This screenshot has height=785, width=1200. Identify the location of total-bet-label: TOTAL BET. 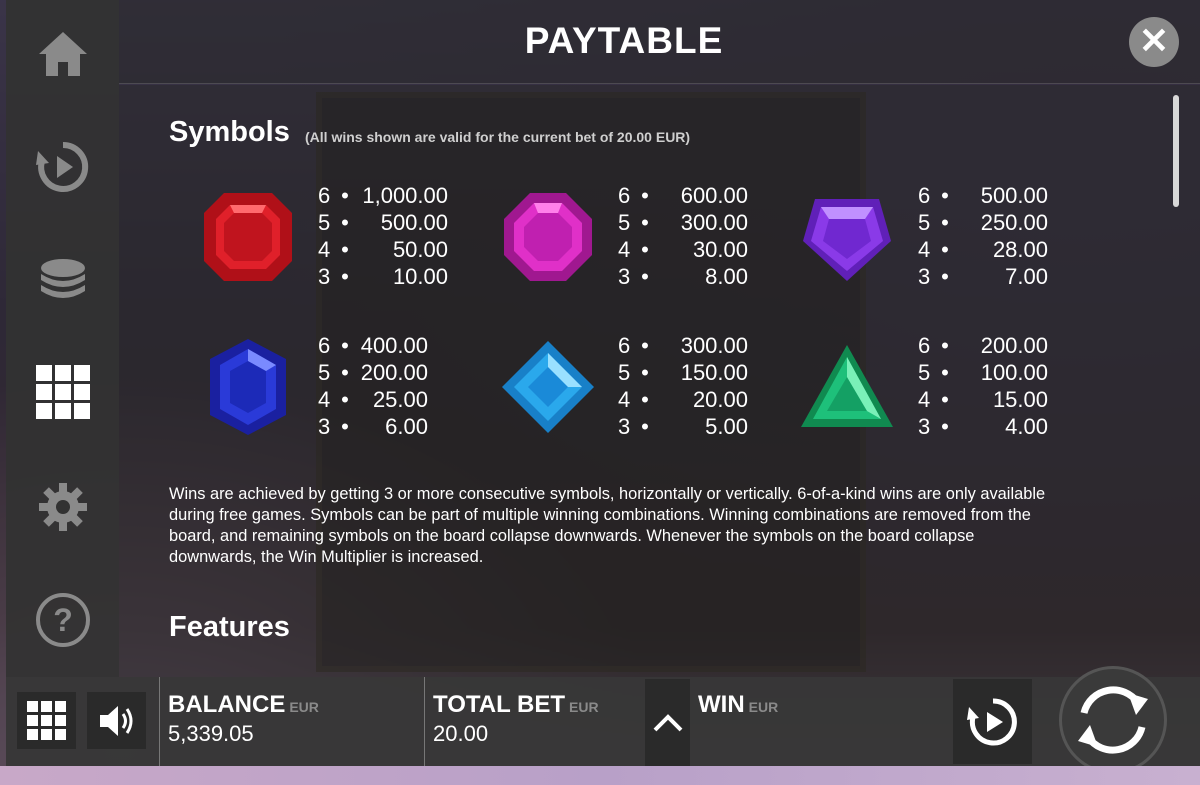
(499, 704).